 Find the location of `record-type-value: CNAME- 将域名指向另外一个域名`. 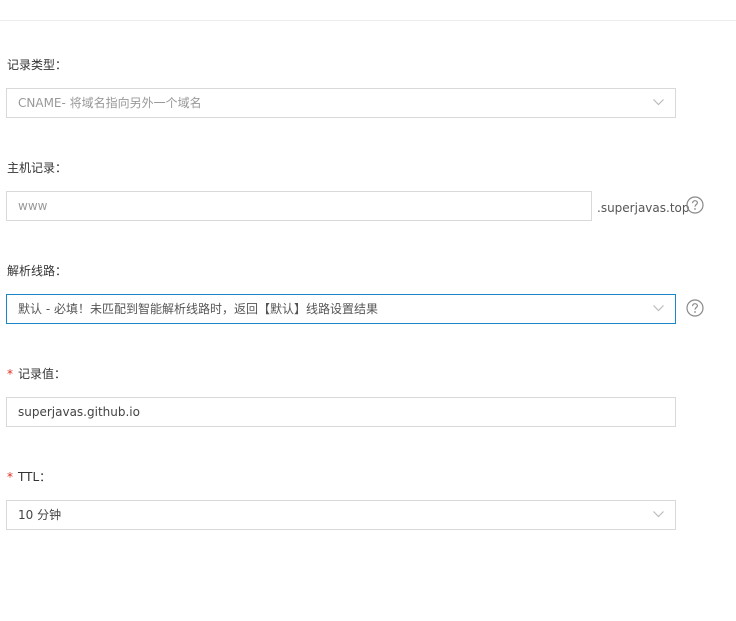

record-type-value: CNAME- 将域名指向另外一个域名 is located at coordinates (110, 103).